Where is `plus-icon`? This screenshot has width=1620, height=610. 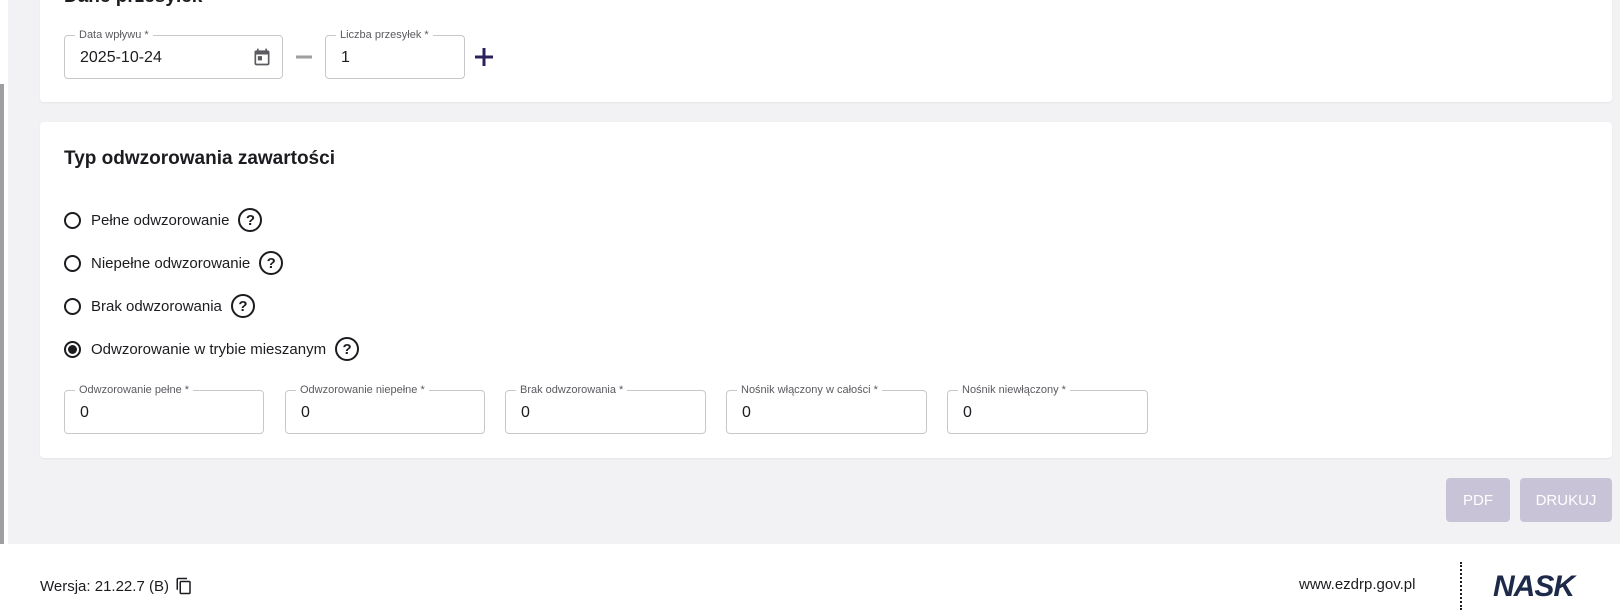
plus-icon is located at coordinates (484, 57).